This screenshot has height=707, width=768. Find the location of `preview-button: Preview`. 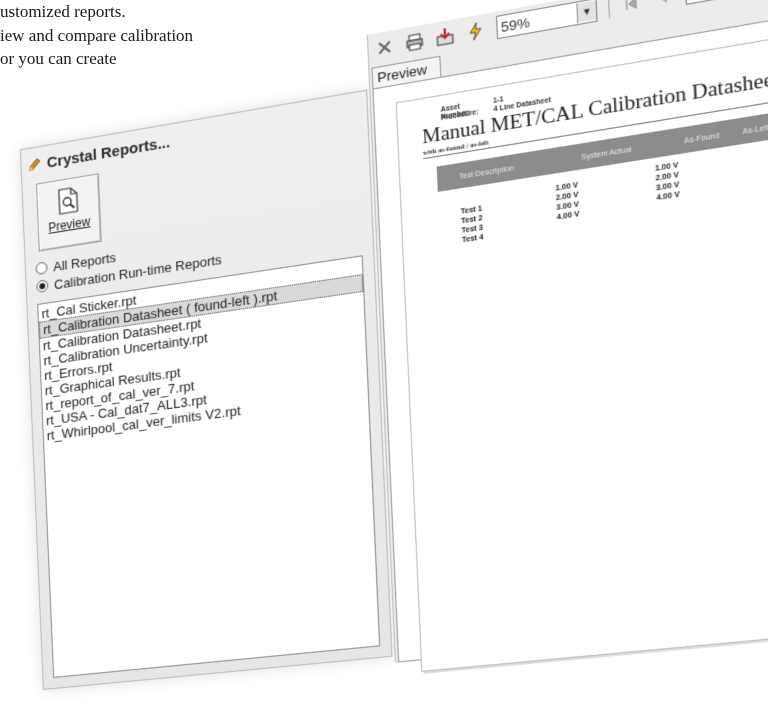

preview-button: Preview is located at coordinates (69, 212).